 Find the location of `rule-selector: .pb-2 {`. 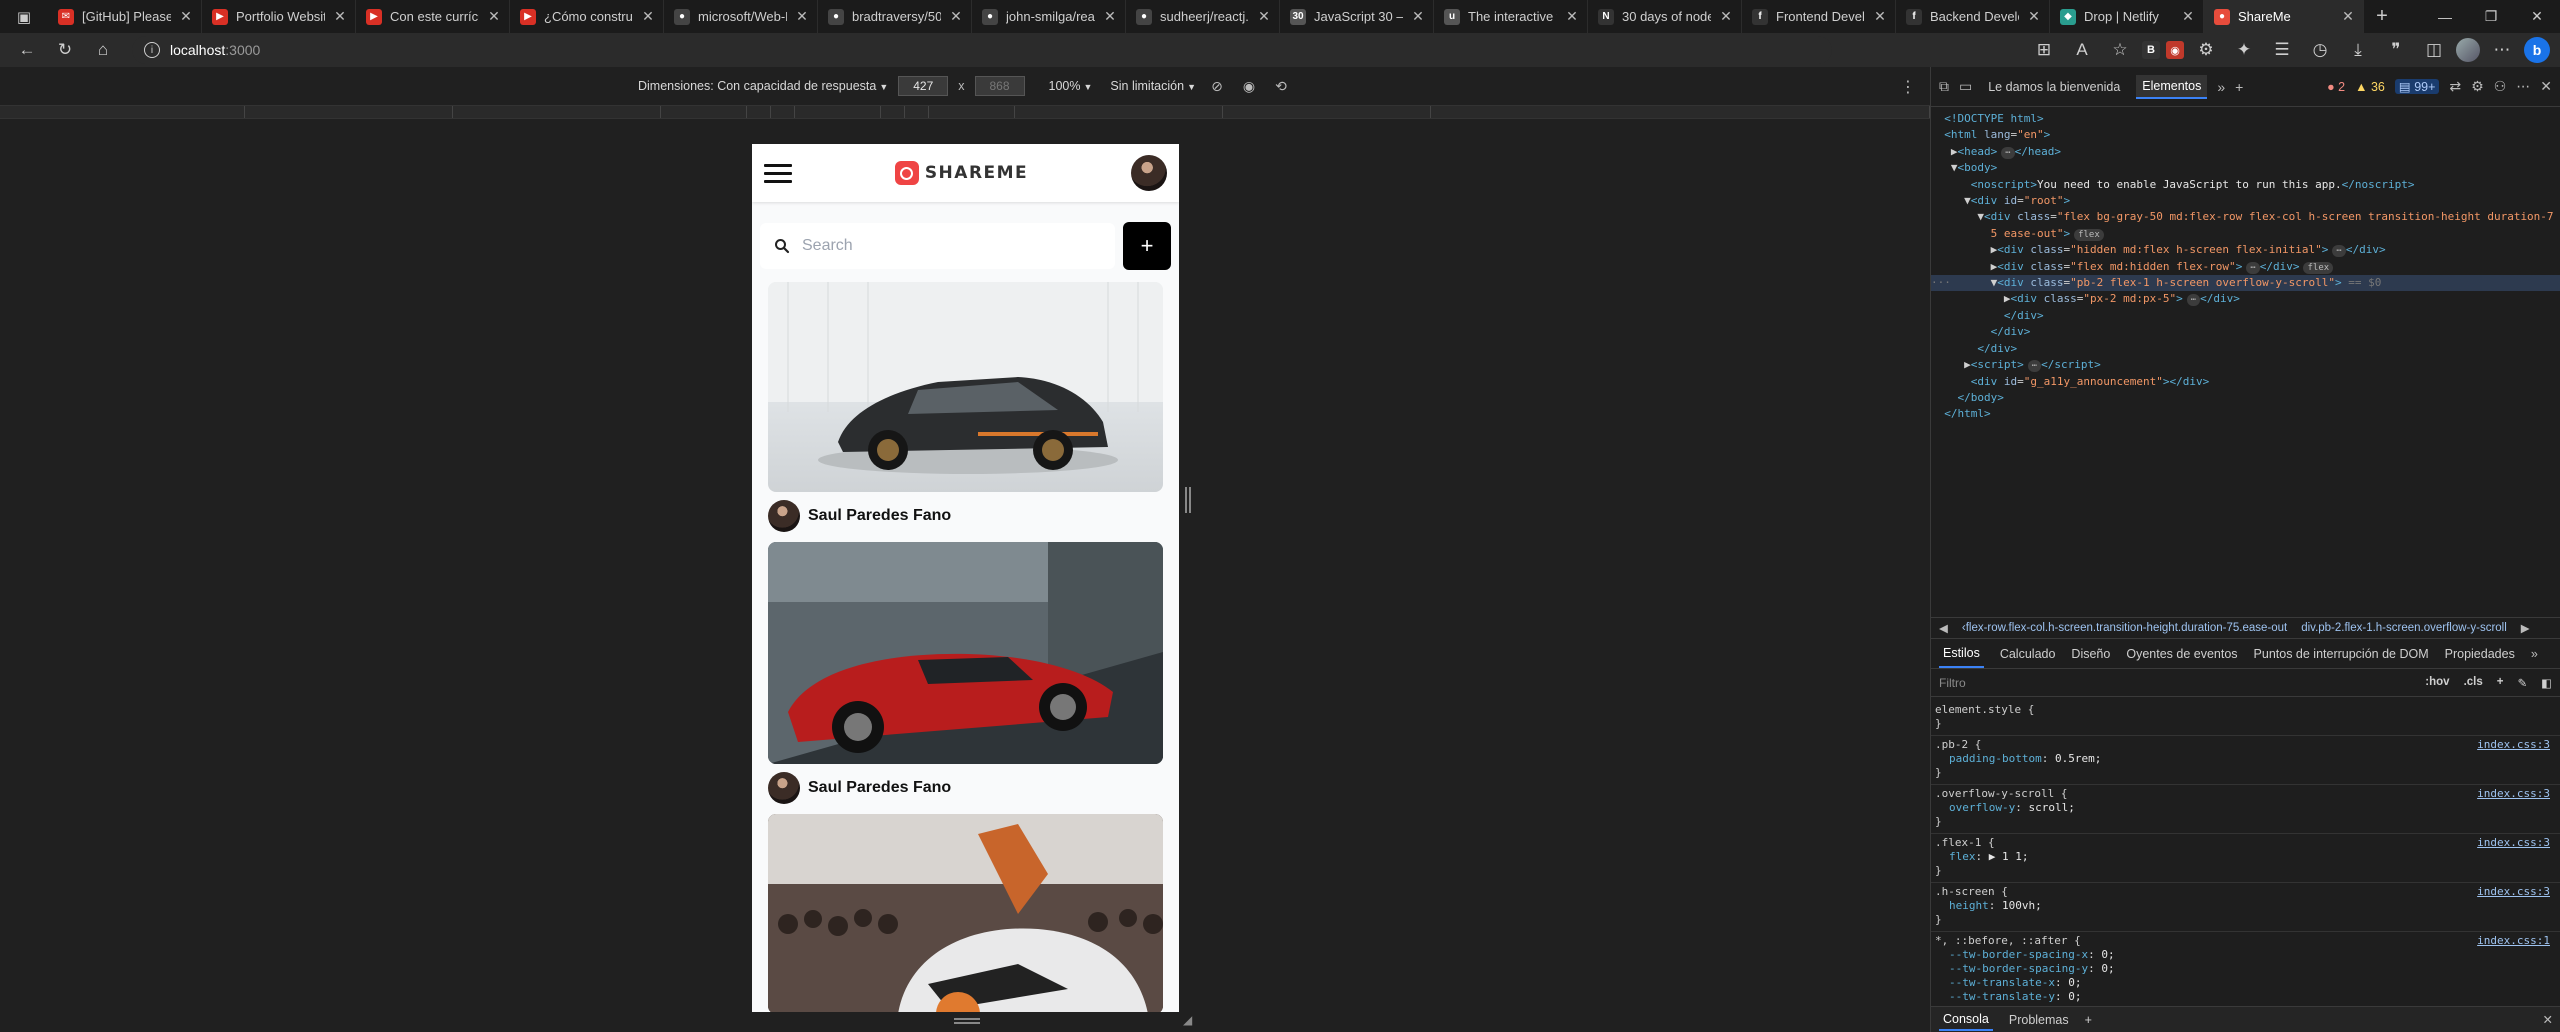

rule-selector: .pb-2 { is located at coordinates (2242, 745).